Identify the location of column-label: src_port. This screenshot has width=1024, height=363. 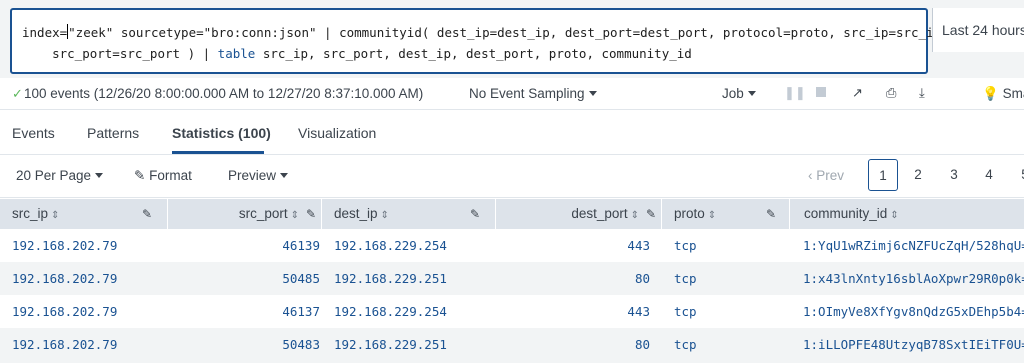
(263, 213).